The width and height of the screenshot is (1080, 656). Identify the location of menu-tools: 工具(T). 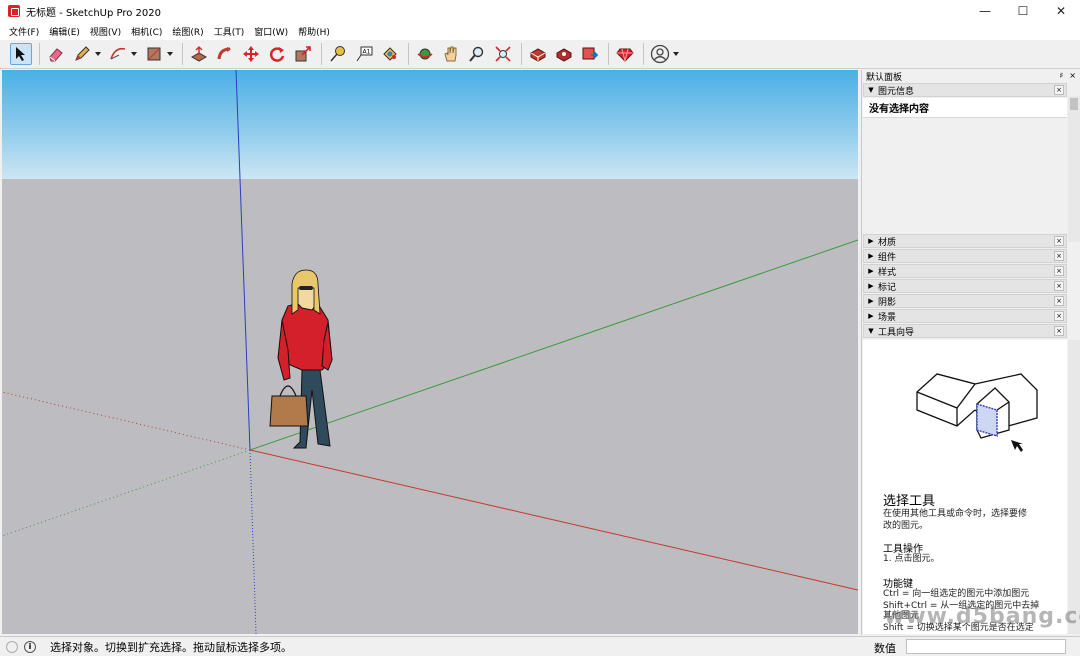
(229, 31).